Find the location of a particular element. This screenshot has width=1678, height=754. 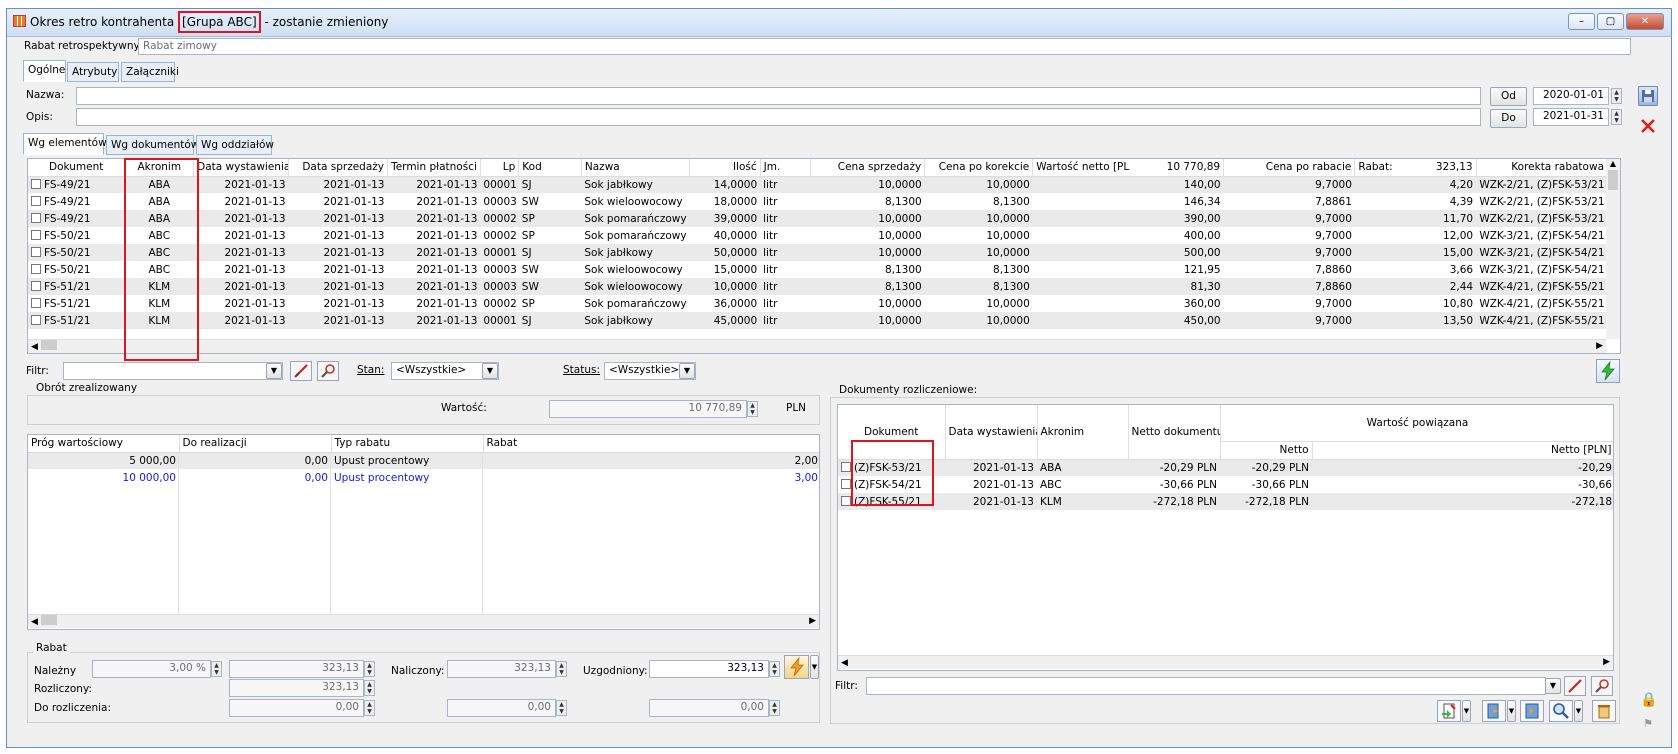

do-rozliczenia-field: 0,00 is located at coordinates (296, 708).